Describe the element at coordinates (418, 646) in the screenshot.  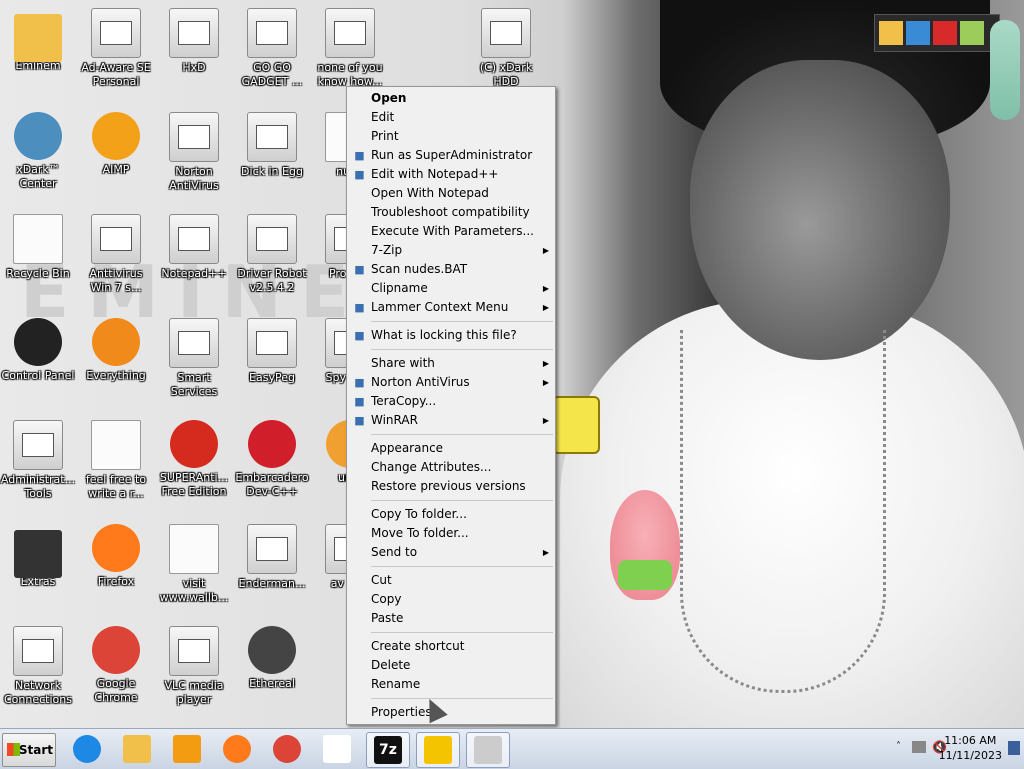
I see `menu-item-label: Create shortcut` at that location.